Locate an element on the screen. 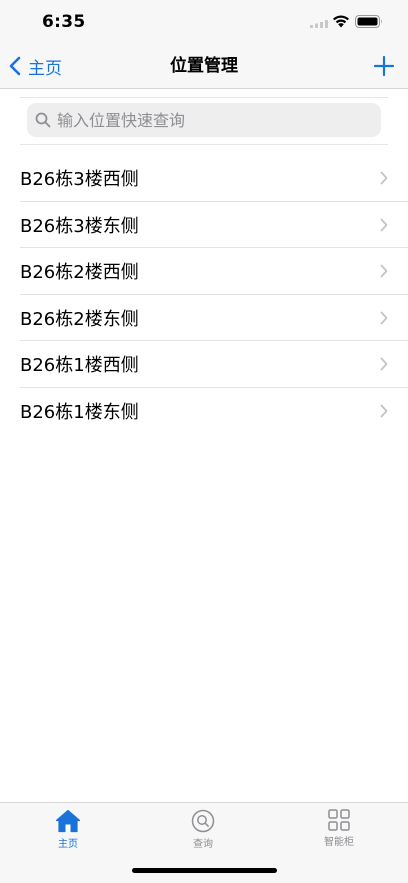 The width and height of the screenshot is (408, 883). list-item: B26栋2楼西侧 is located at coordinates (204, 271).